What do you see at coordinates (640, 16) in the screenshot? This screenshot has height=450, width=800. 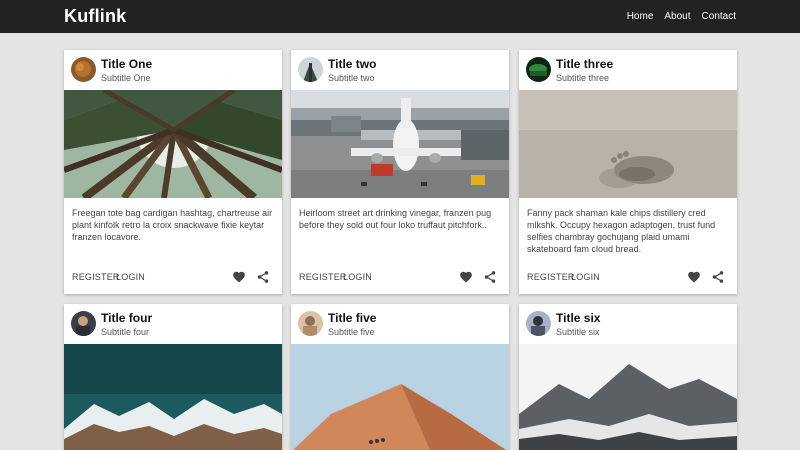 I see `nav-link-home: Home` at bounding box center [640, 16].